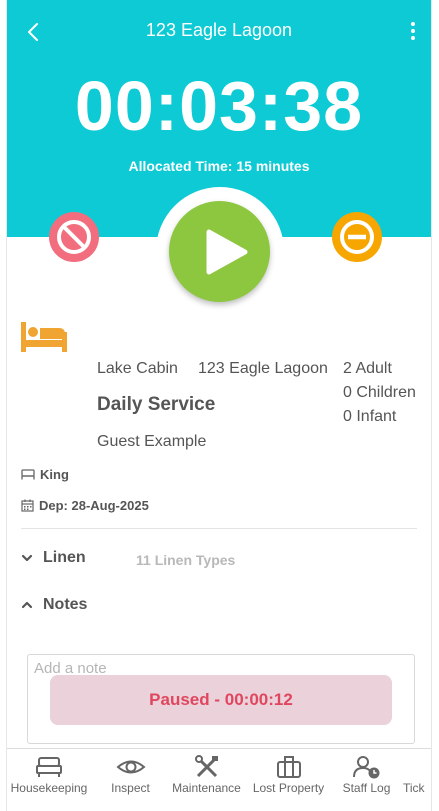  Describe the element at coordinates (227, 252) in the screenshot. I see `play-icon` at that location.